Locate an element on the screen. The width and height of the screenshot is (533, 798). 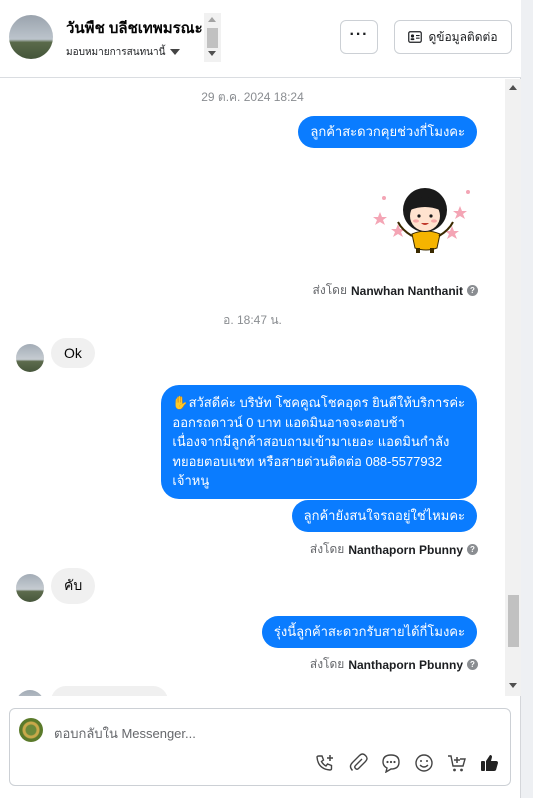
contact-card-icon is located at coordinates (415, 37).